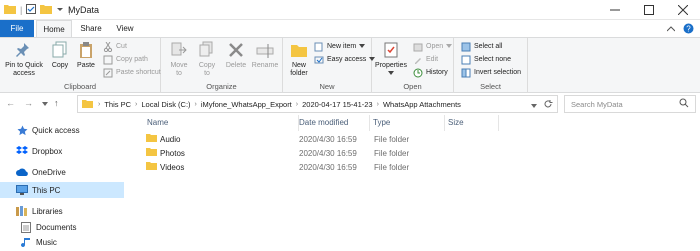 This screenshot has width=700, height=251. Describe the element at coordinates (432, 47) in the screenshot. I see `open-button: Open` at that location.